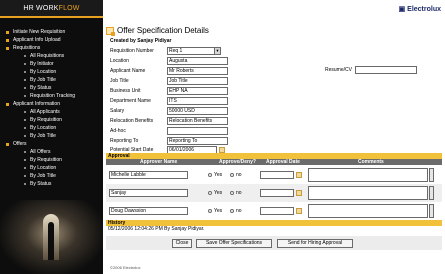 This screenshot has width=445, height=274. What do you see at coordinates (197, 140) in the screenshot?
I see `reporting-to-input: Reporting To` at bounding box center [197, 140].